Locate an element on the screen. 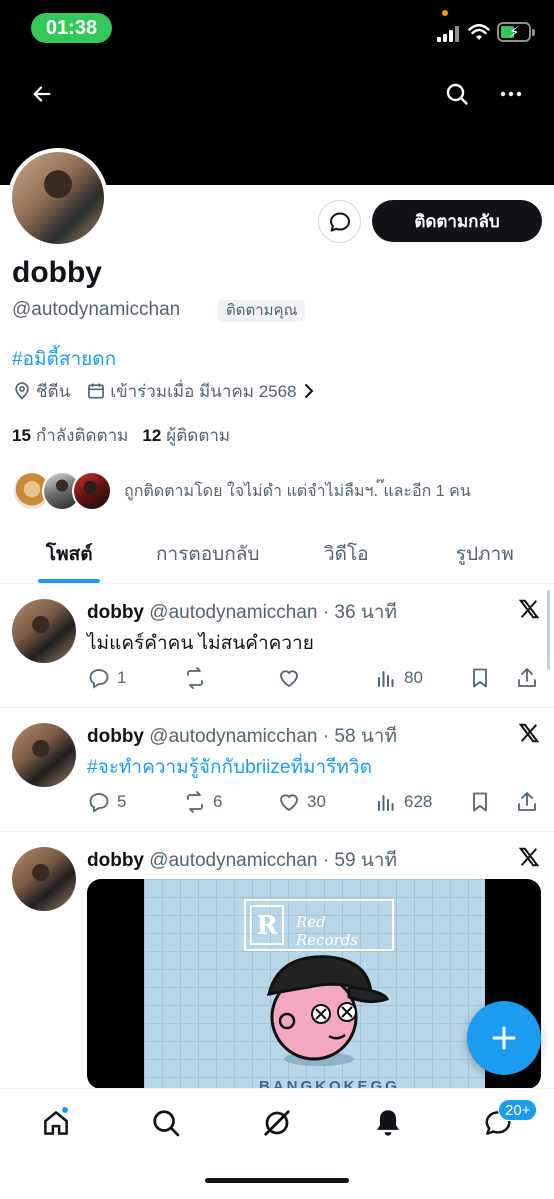 The width and height of the screenshot is (554, 1199). views-button: 80 is located at coordinates (398, 678).